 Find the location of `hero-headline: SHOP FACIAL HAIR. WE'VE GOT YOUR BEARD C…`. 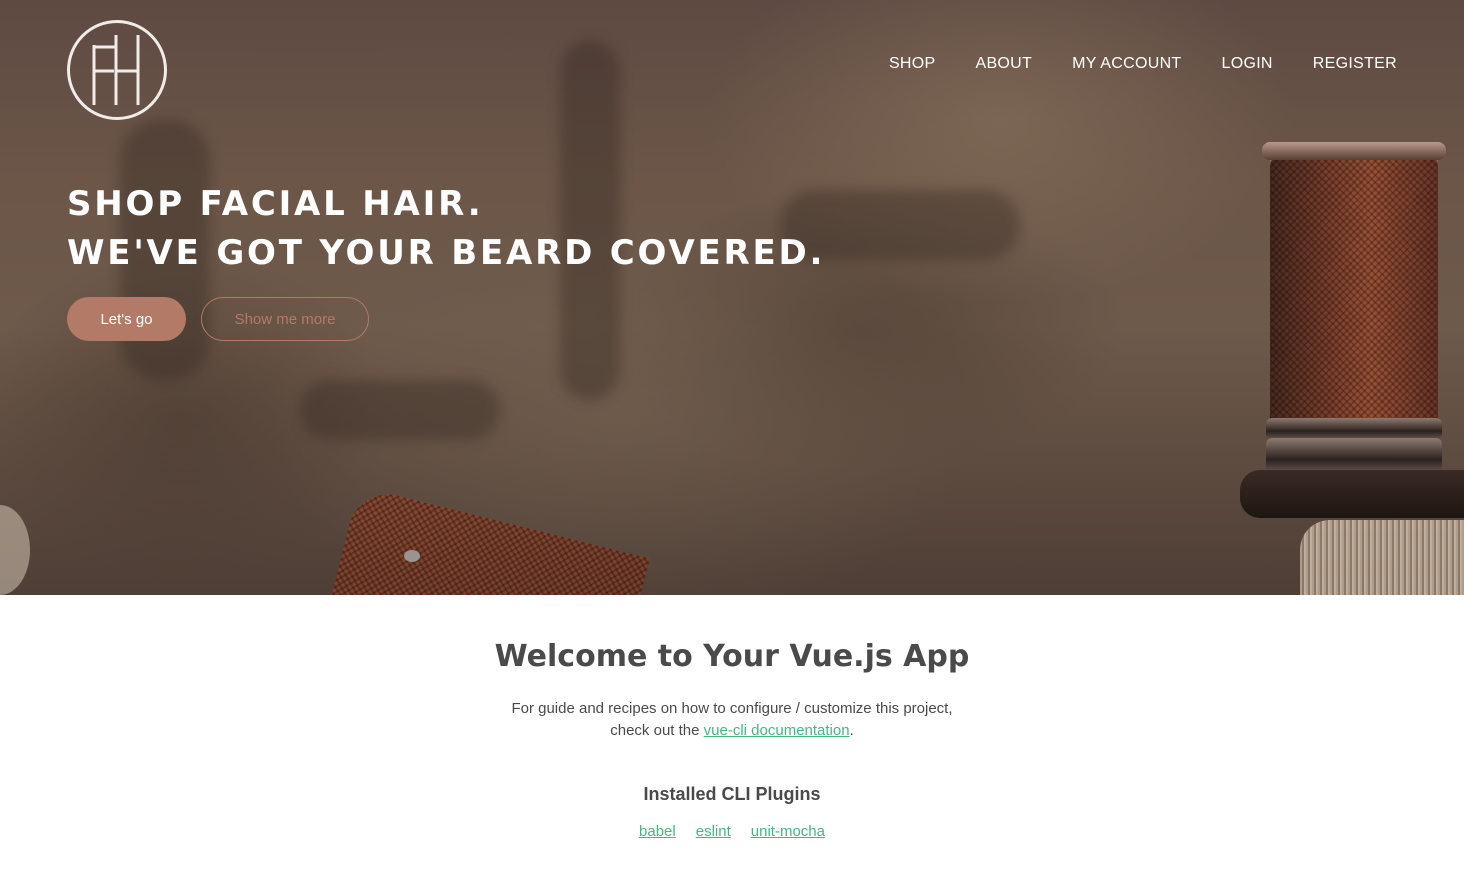

hero-headline: SHOP FACIAL HAIR. WE'VE GOT YOUR BEARD C… is located at coordinates (446, 229).